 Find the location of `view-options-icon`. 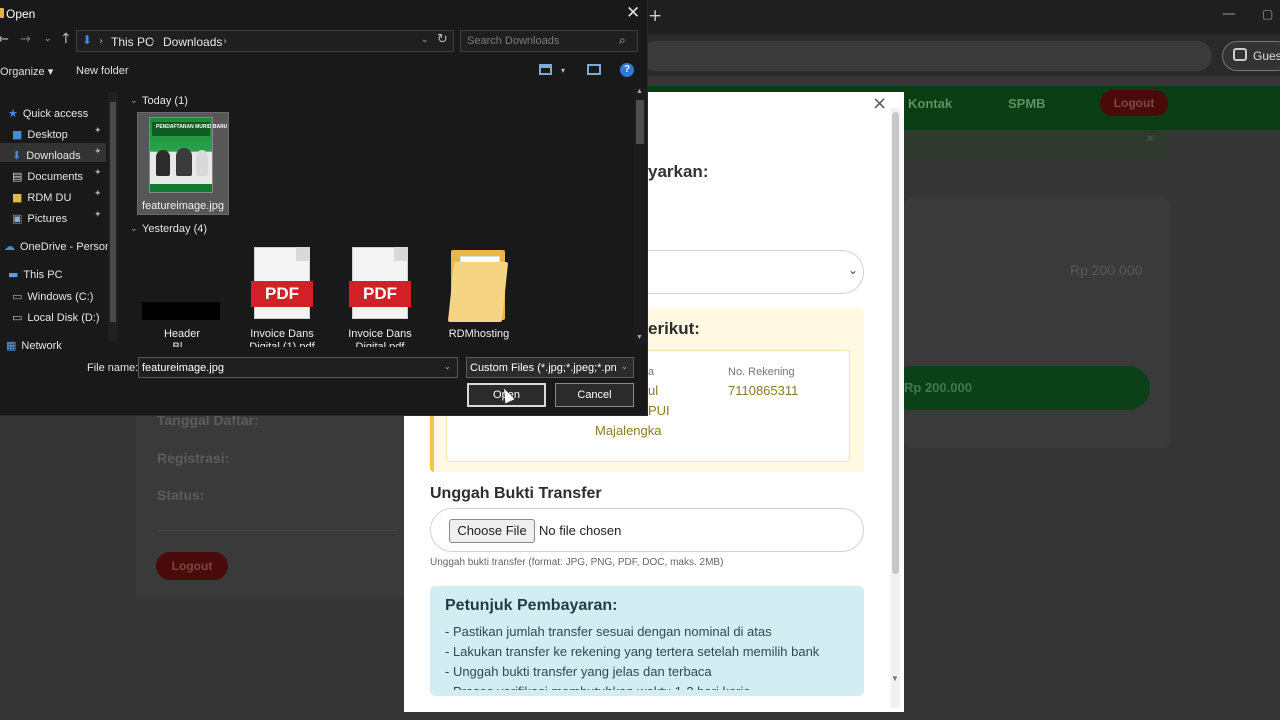

view-options-icon is located at coordinates (545, 69).